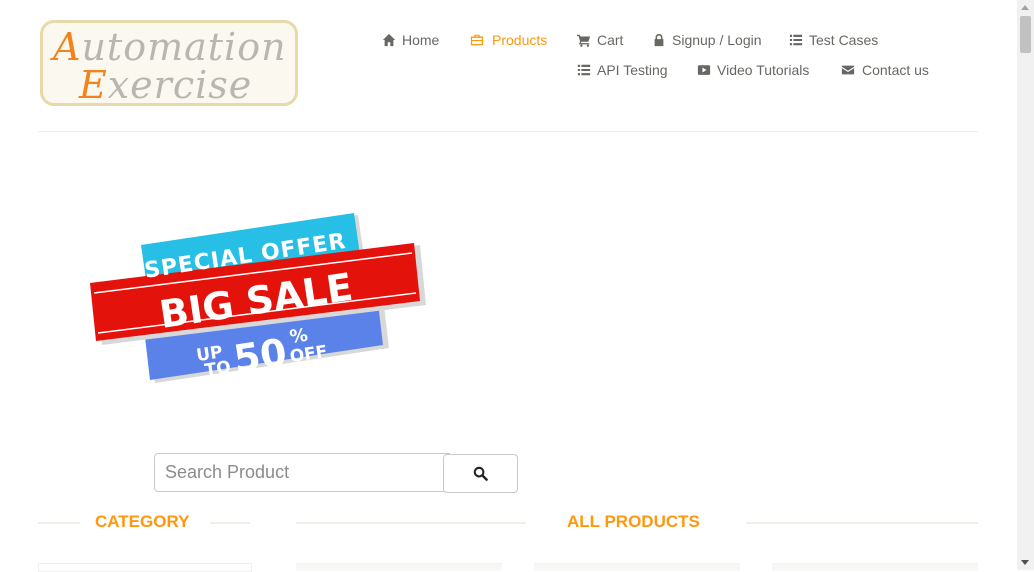 The height and width of the screenshot is (572, 1034). What do you see at coordinates (844, 40) in the screenshot?
I see `nav-test-cases-label: Test Cases` at bounding box center [844, 40].